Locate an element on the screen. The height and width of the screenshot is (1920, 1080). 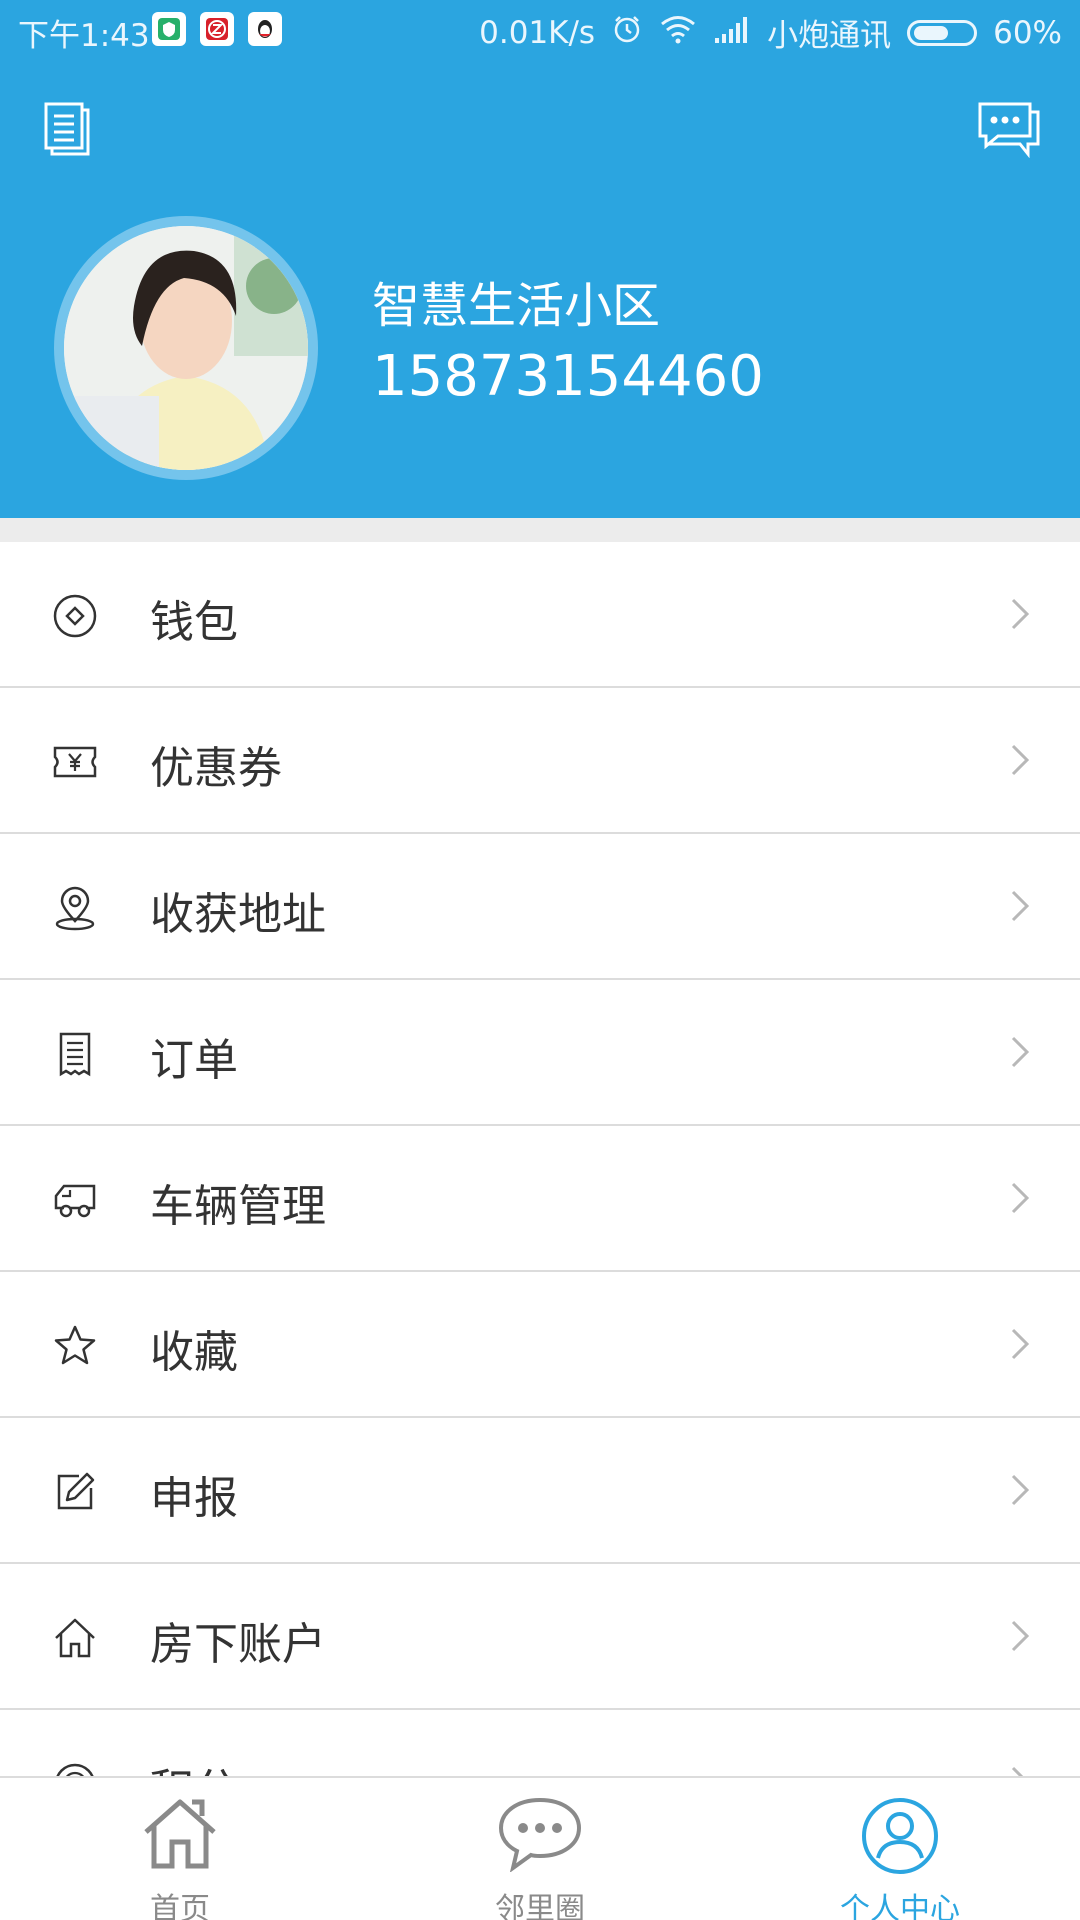
z-app-icon is located at coordinates (217, 29).